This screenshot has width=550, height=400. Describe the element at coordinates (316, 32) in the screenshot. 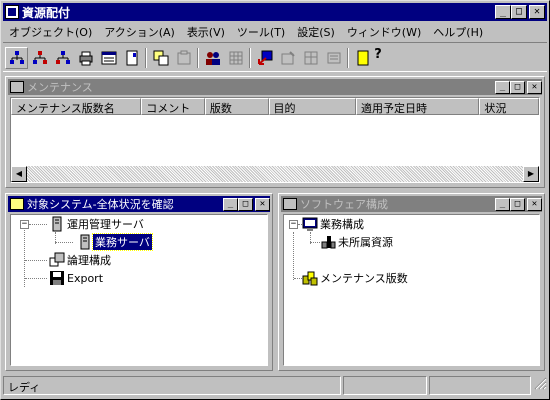

I see `menu-settings: 設定(S)` at that location.